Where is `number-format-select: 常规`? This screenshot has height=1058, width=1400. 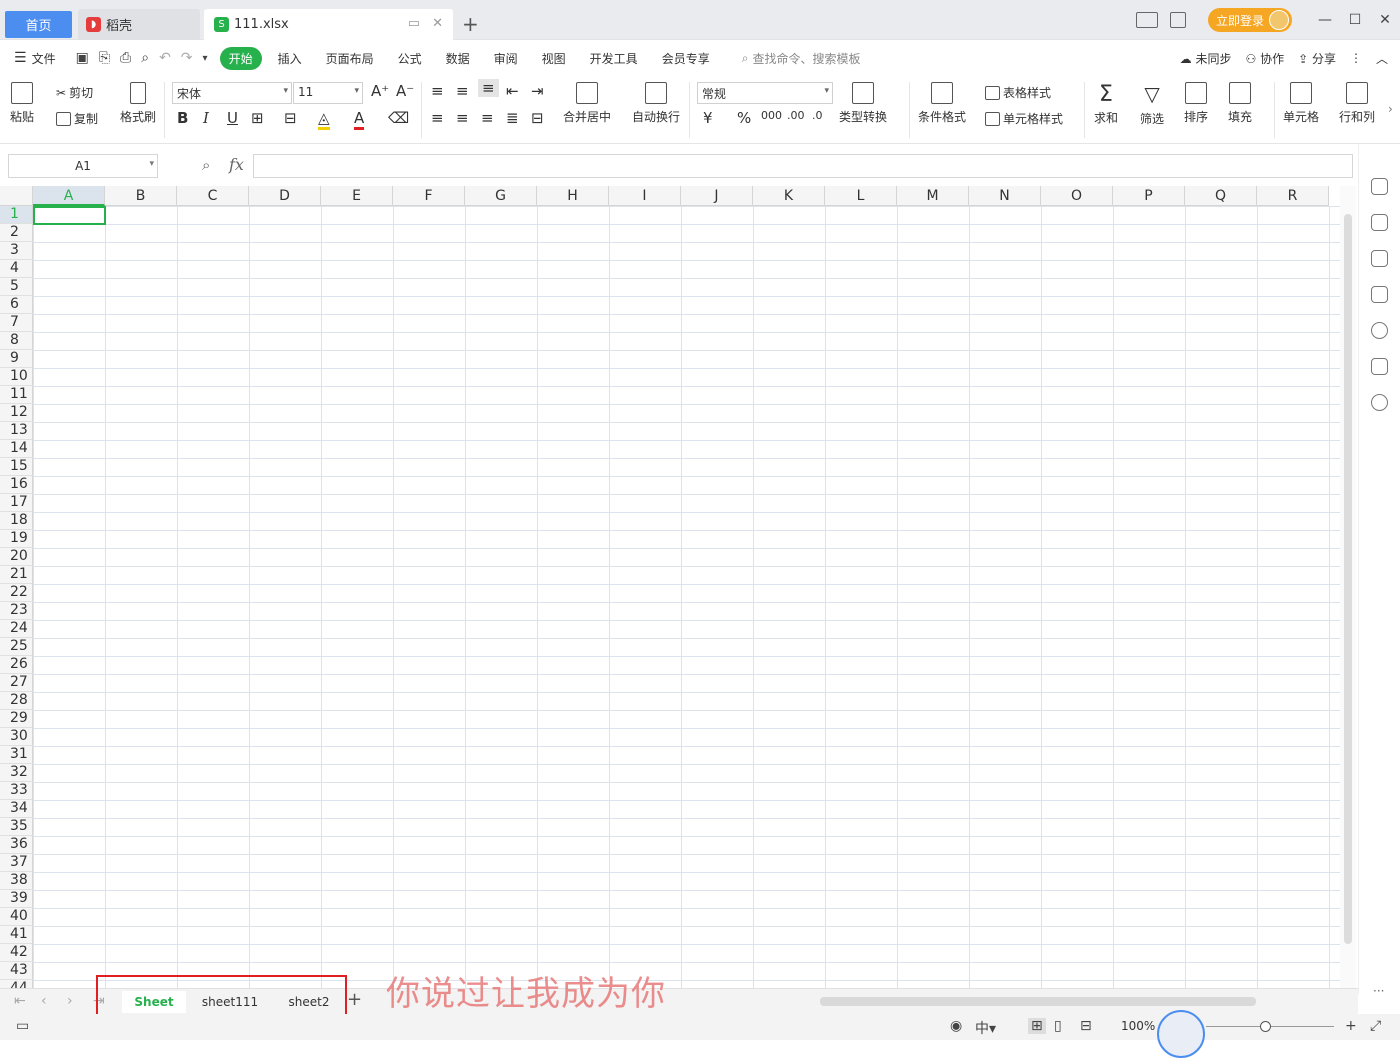 number-format-select: 常规 is located at coordinates (765, 93).